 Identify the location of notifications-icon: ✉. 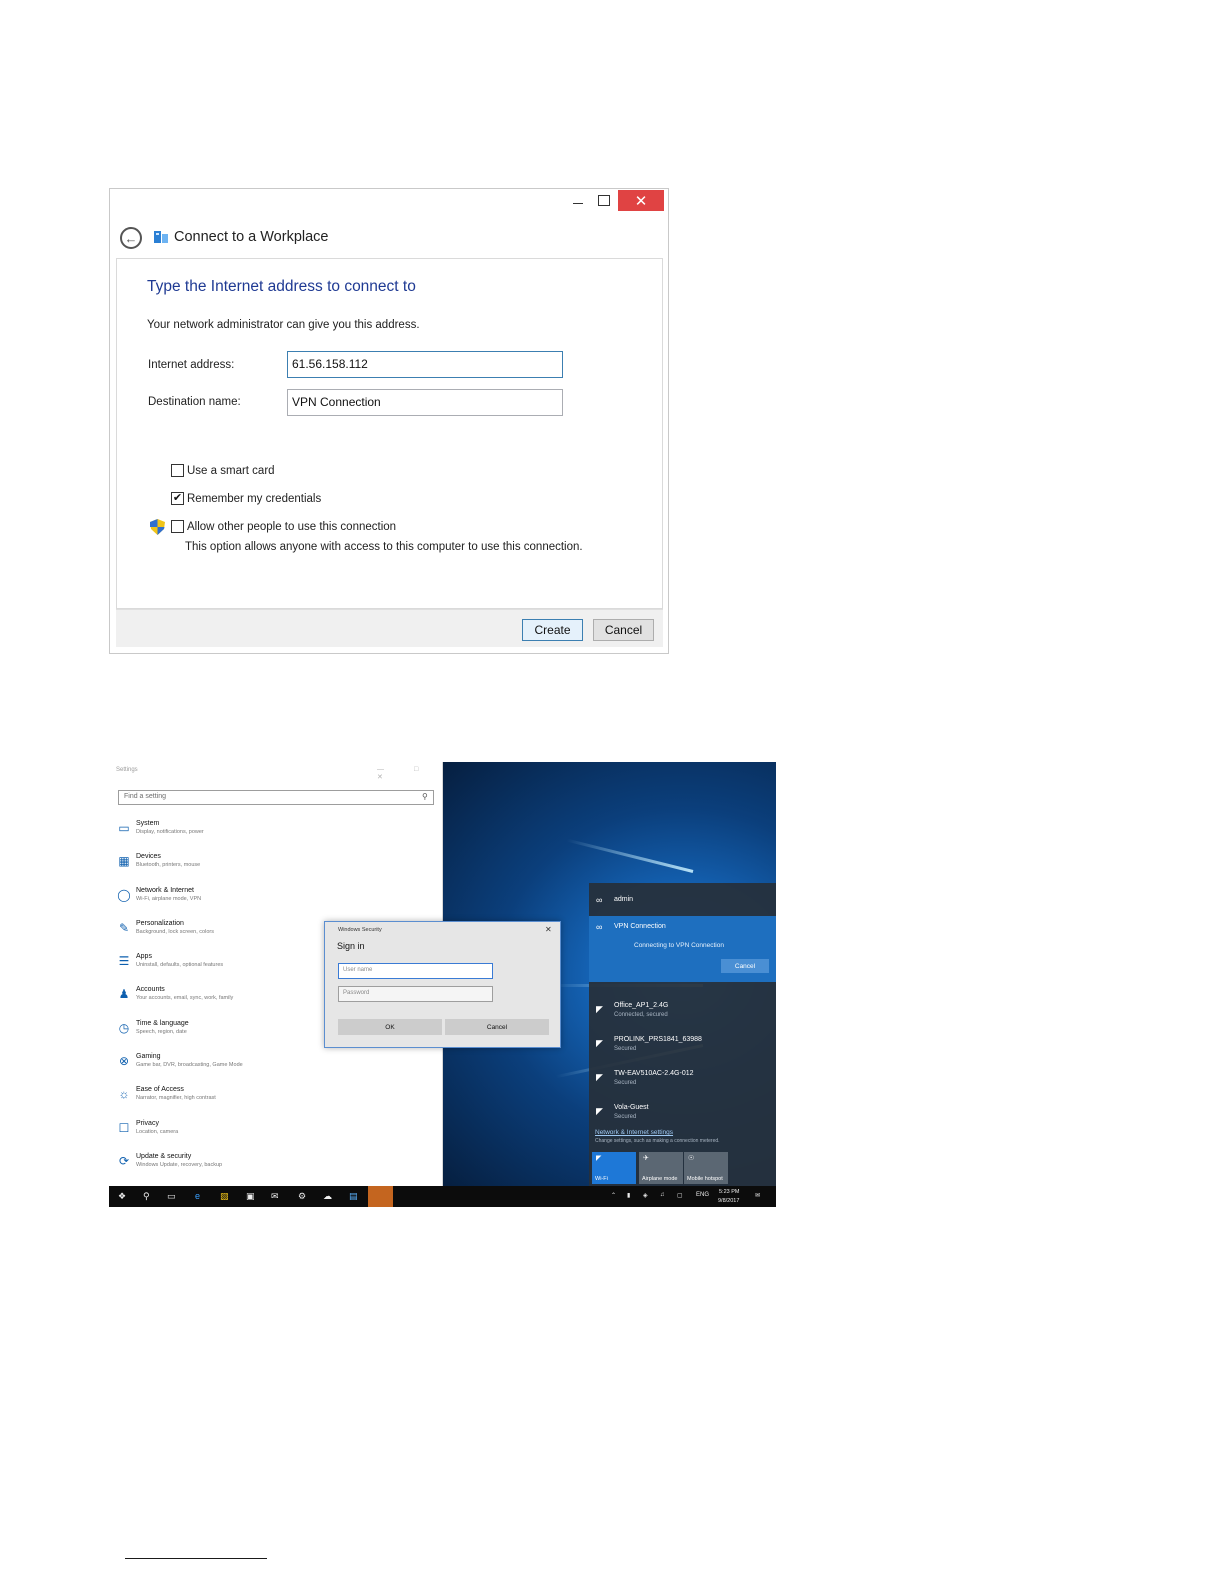
(757, 1195).